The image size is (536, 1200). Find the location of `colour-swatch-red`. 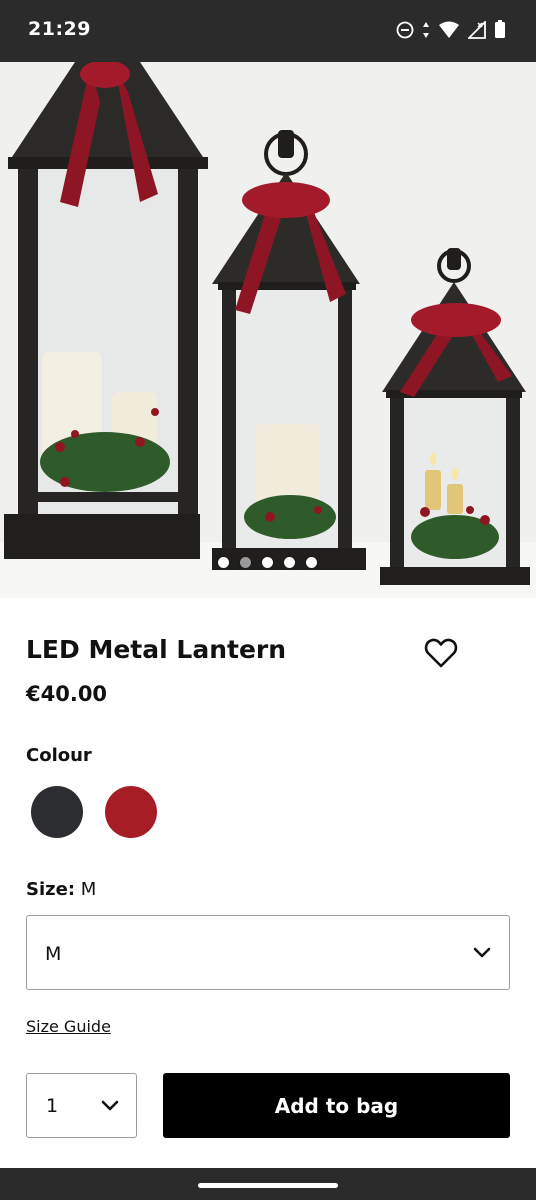

colour-swatch-red is located at coordinates (131, 812).